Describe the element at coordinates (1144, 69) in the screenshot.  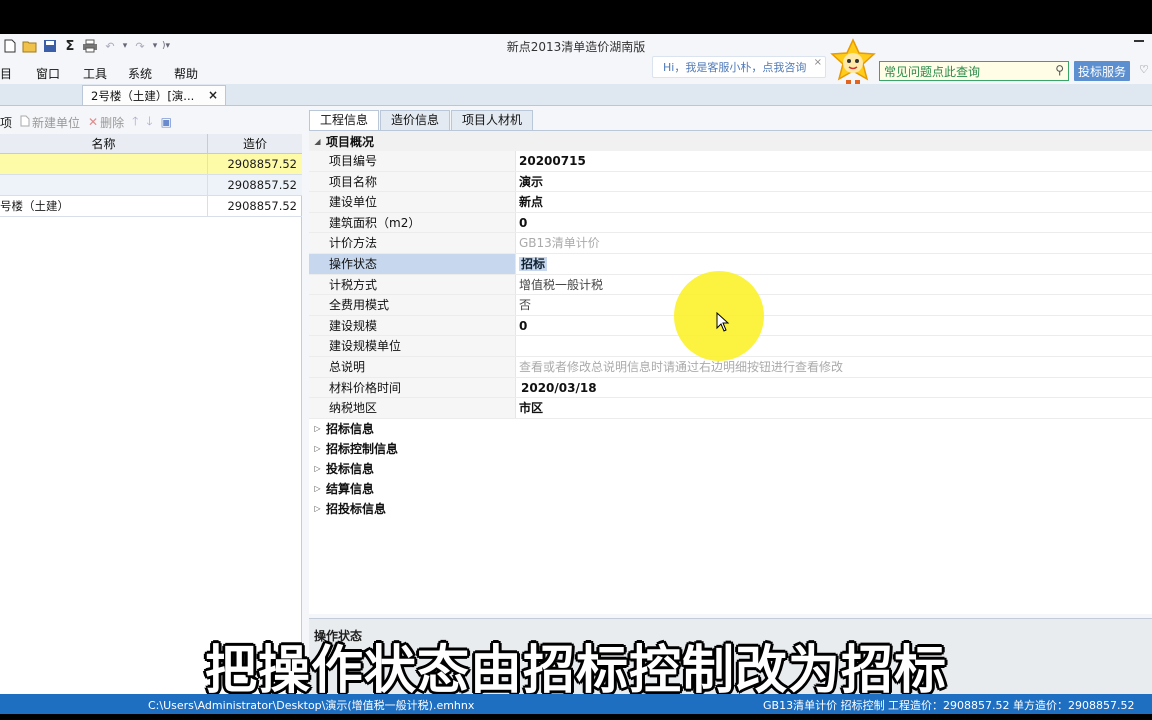
I see `collapse-ribbon-icon: ♡` at that location.